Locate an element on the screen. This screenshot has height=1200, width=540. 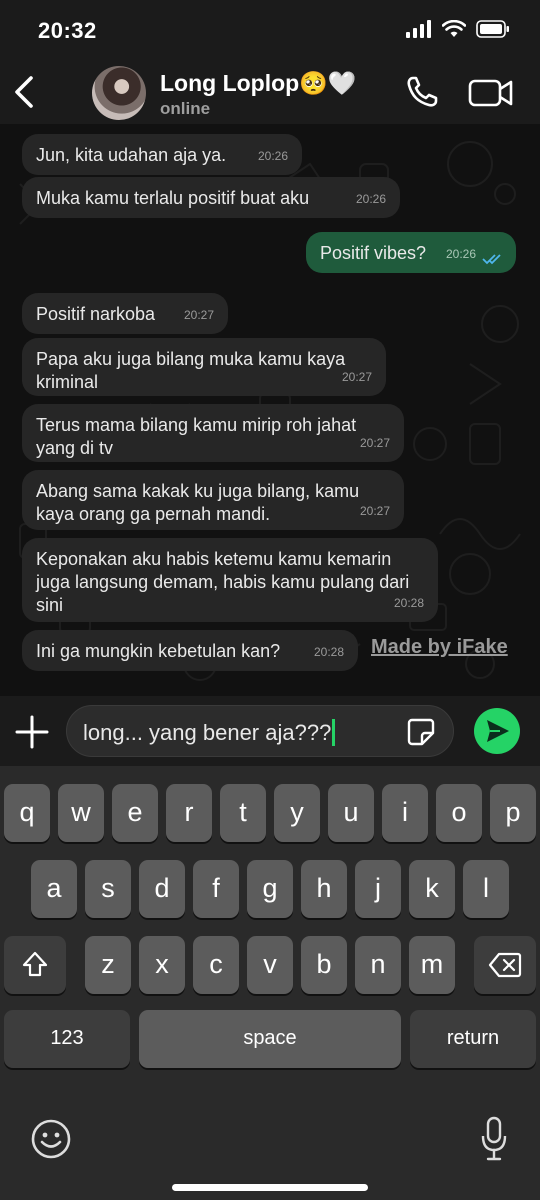
status-icons is located at coordinates (458, 29).